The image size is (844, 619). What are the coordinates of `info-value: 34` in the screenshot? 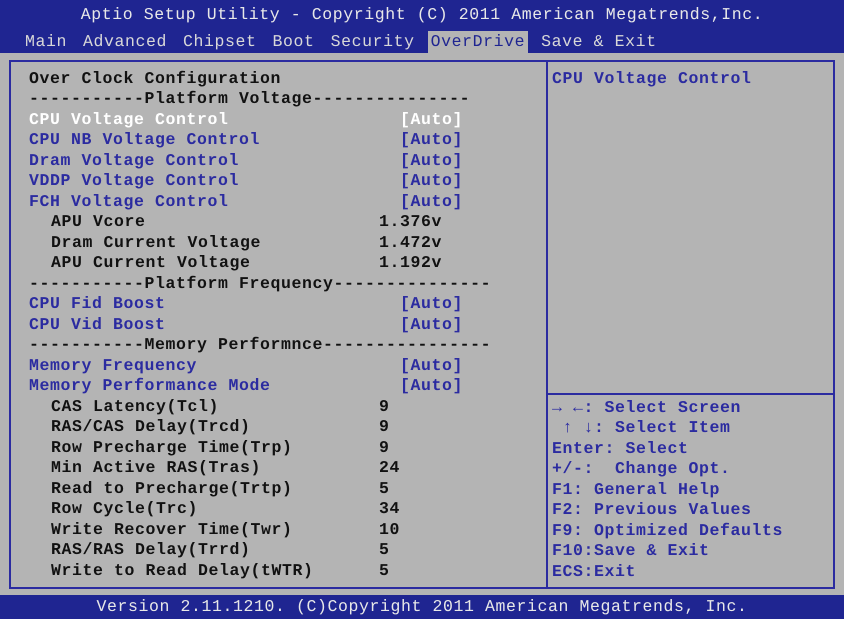 It's located at (389, 509).